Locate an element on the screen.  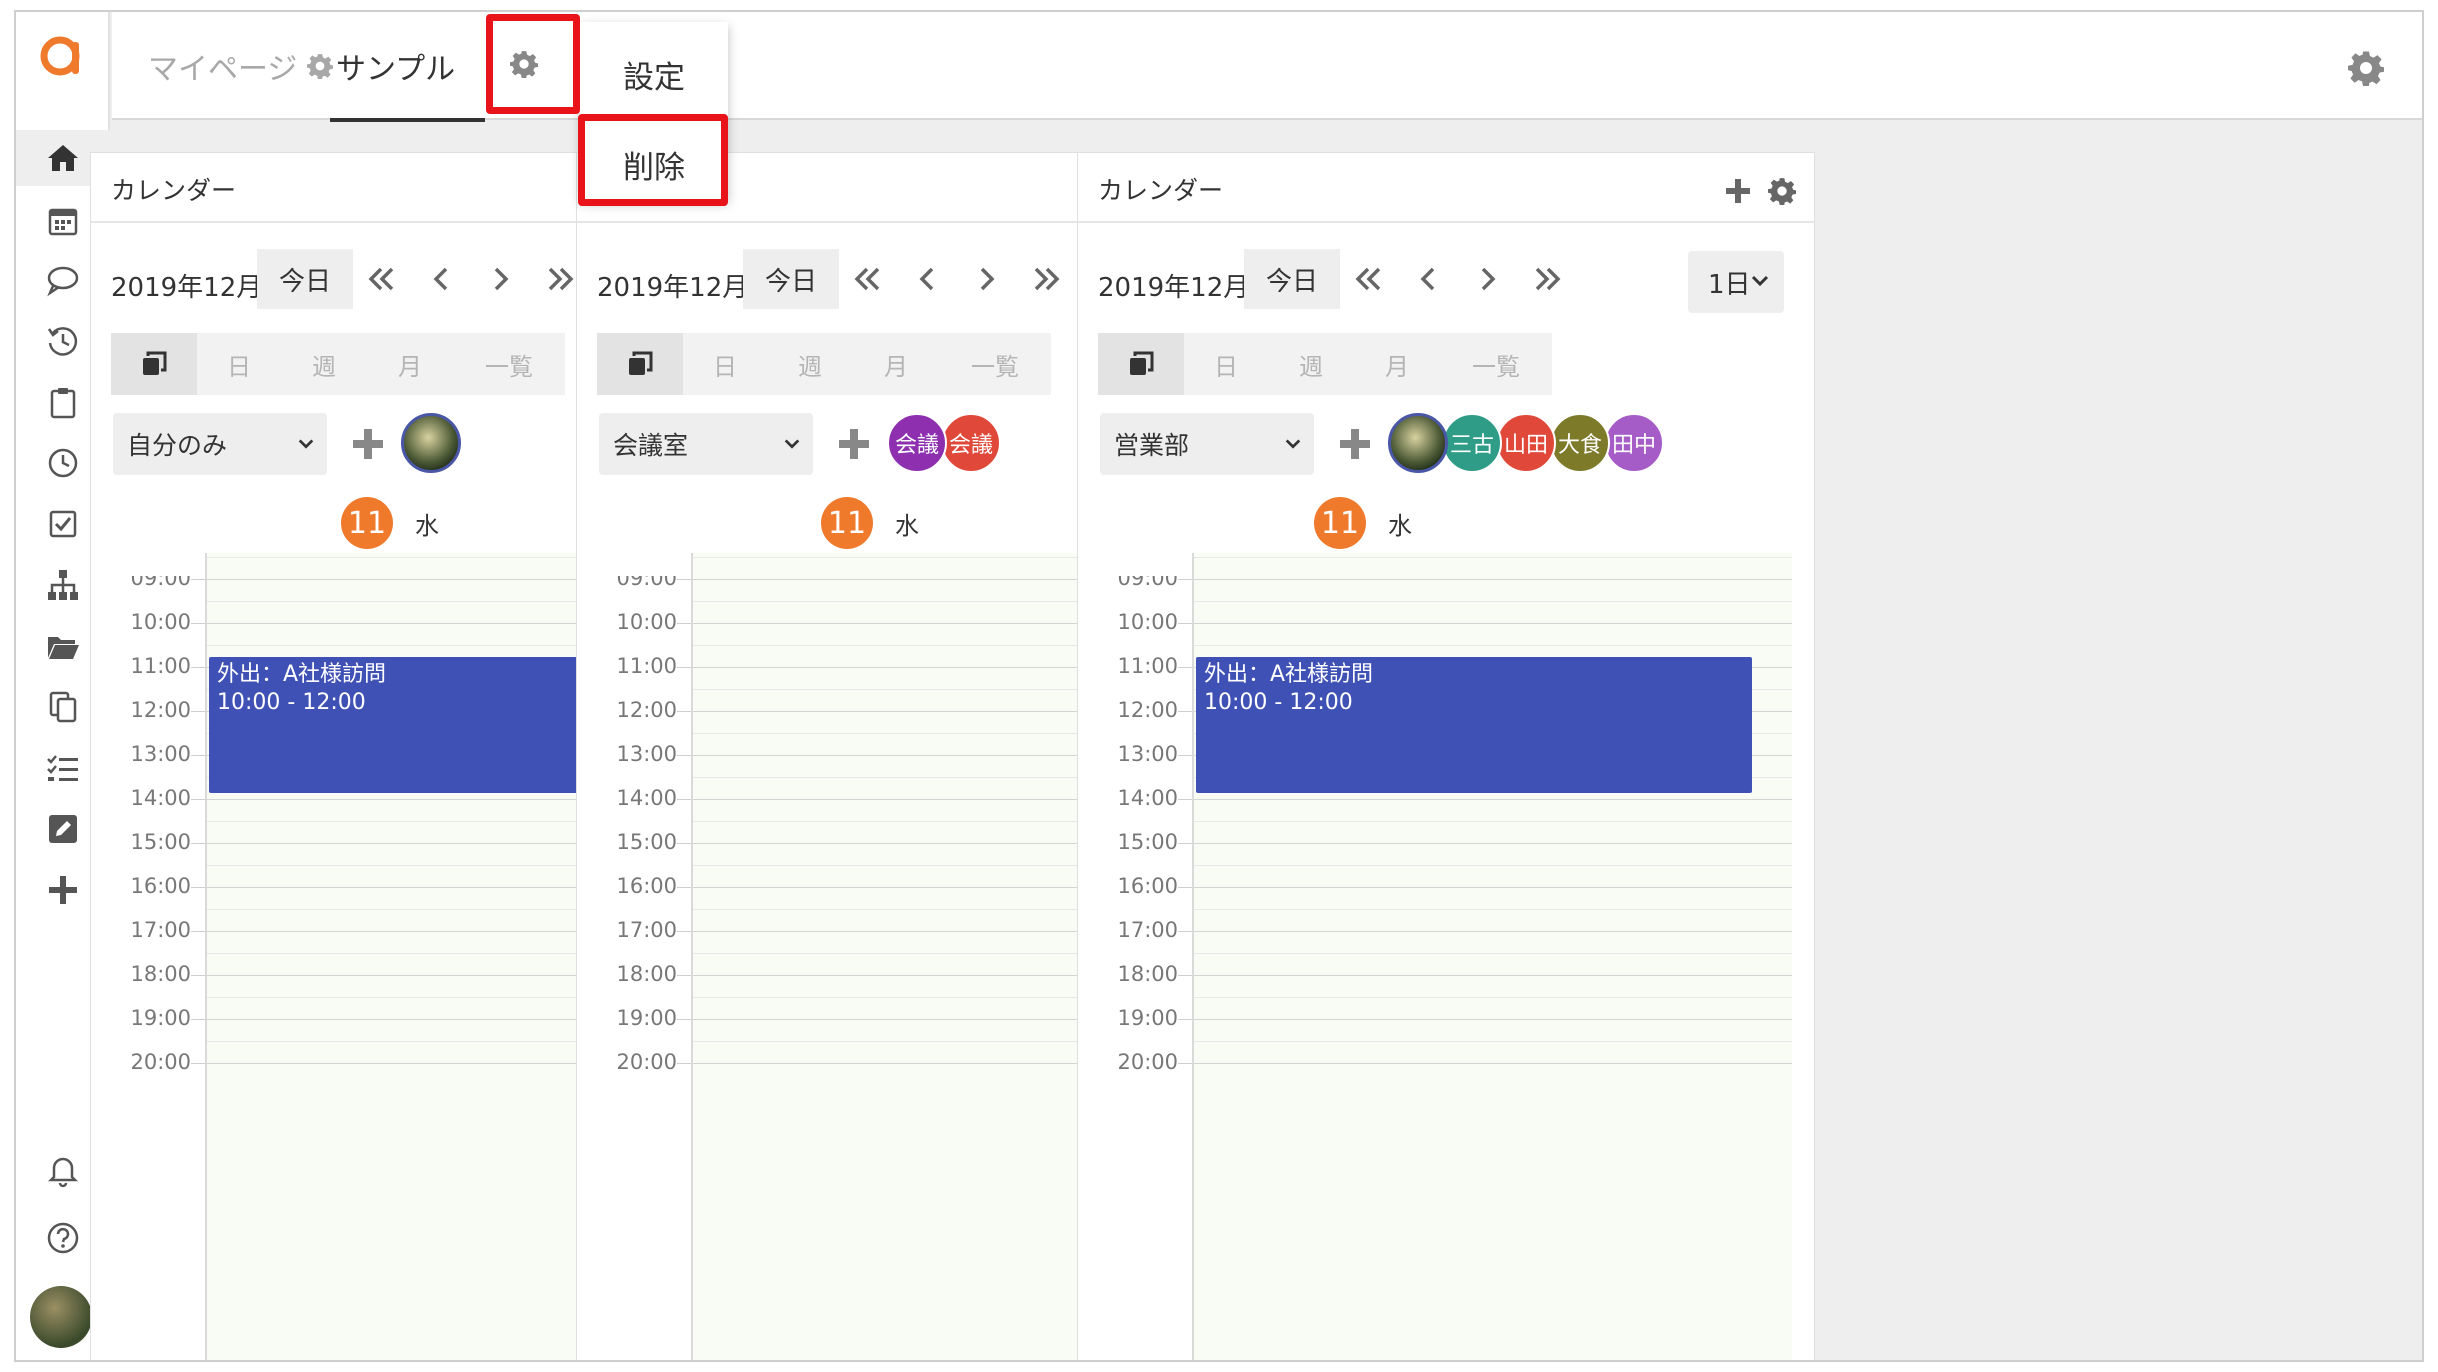
highlight-box-gear is located at coordinates (533, 64).